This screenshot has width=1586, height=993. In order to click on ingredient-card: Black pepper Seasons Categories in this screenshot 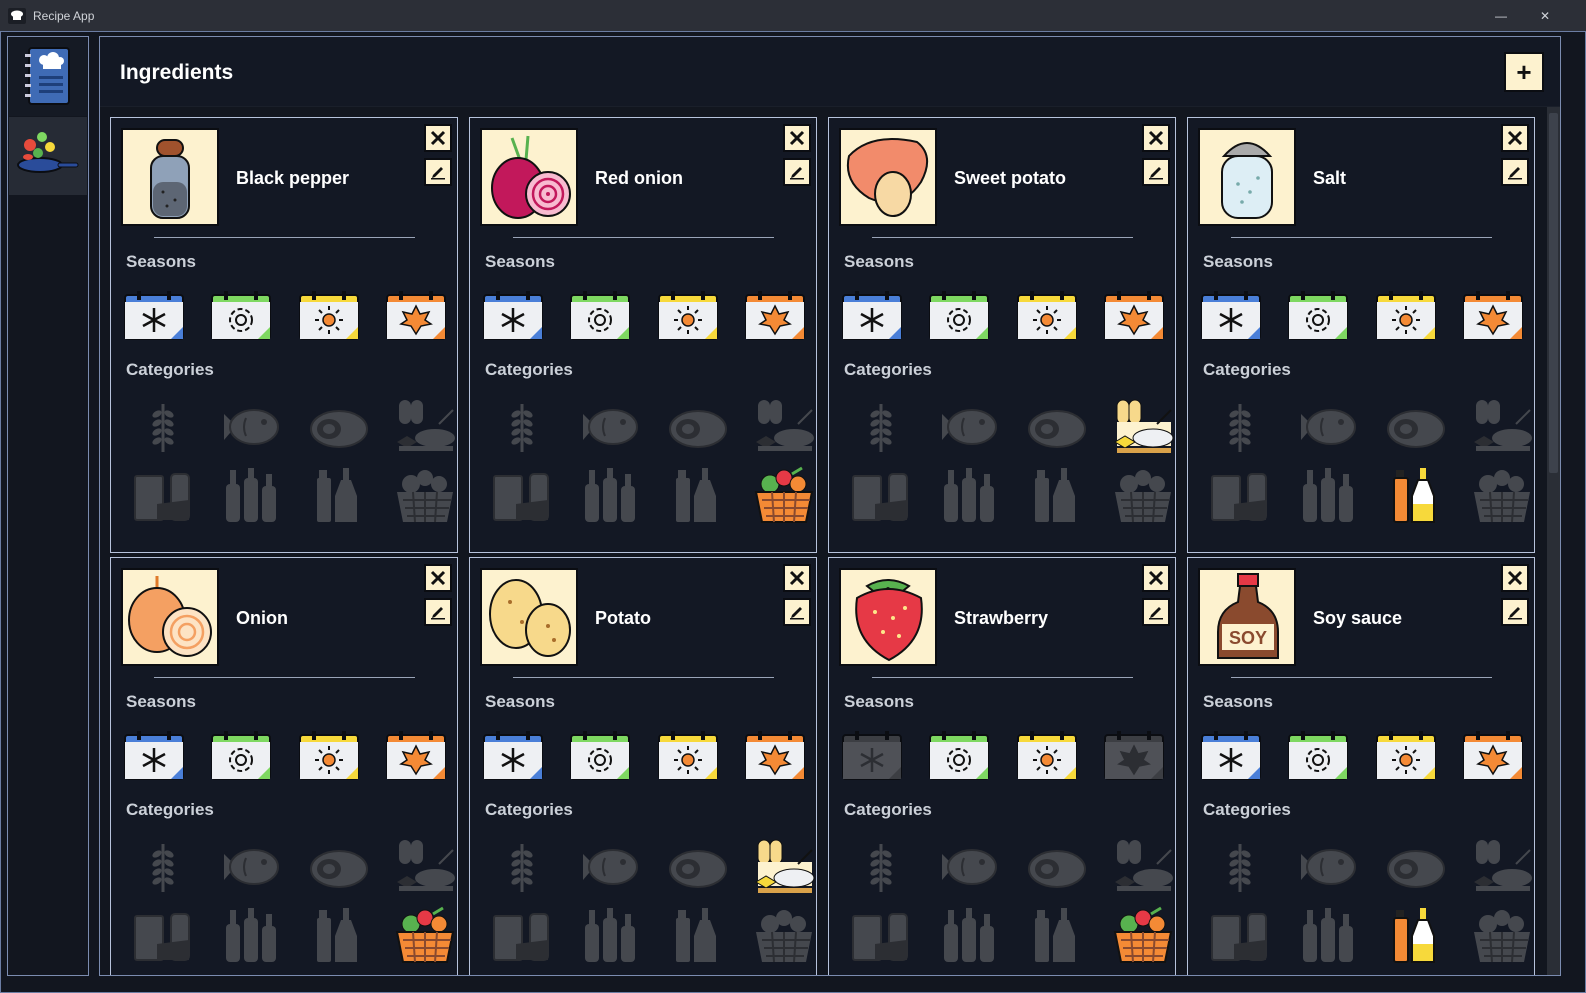, I will do `click(284, 335)`.